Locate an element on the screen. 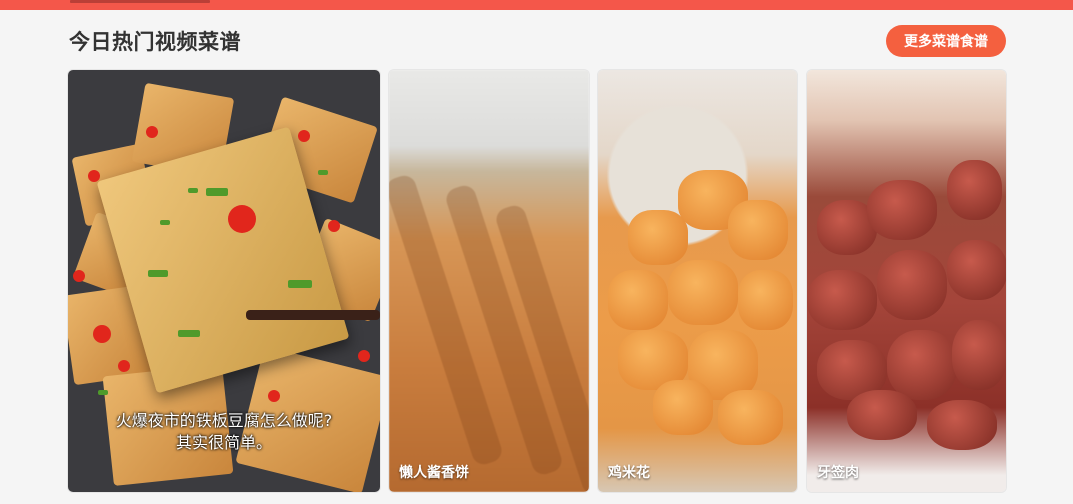  section-title: 今日热门视频菜谱 is located at coordinates (155, 42).